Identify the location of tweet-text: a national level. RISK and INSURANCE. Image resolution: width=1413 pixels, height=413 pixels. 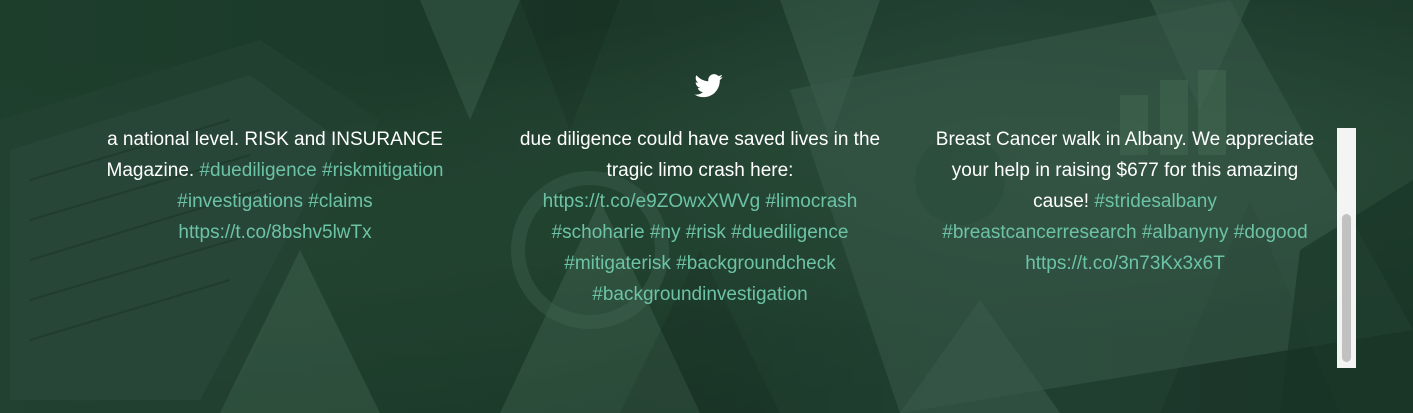
(275, 139).